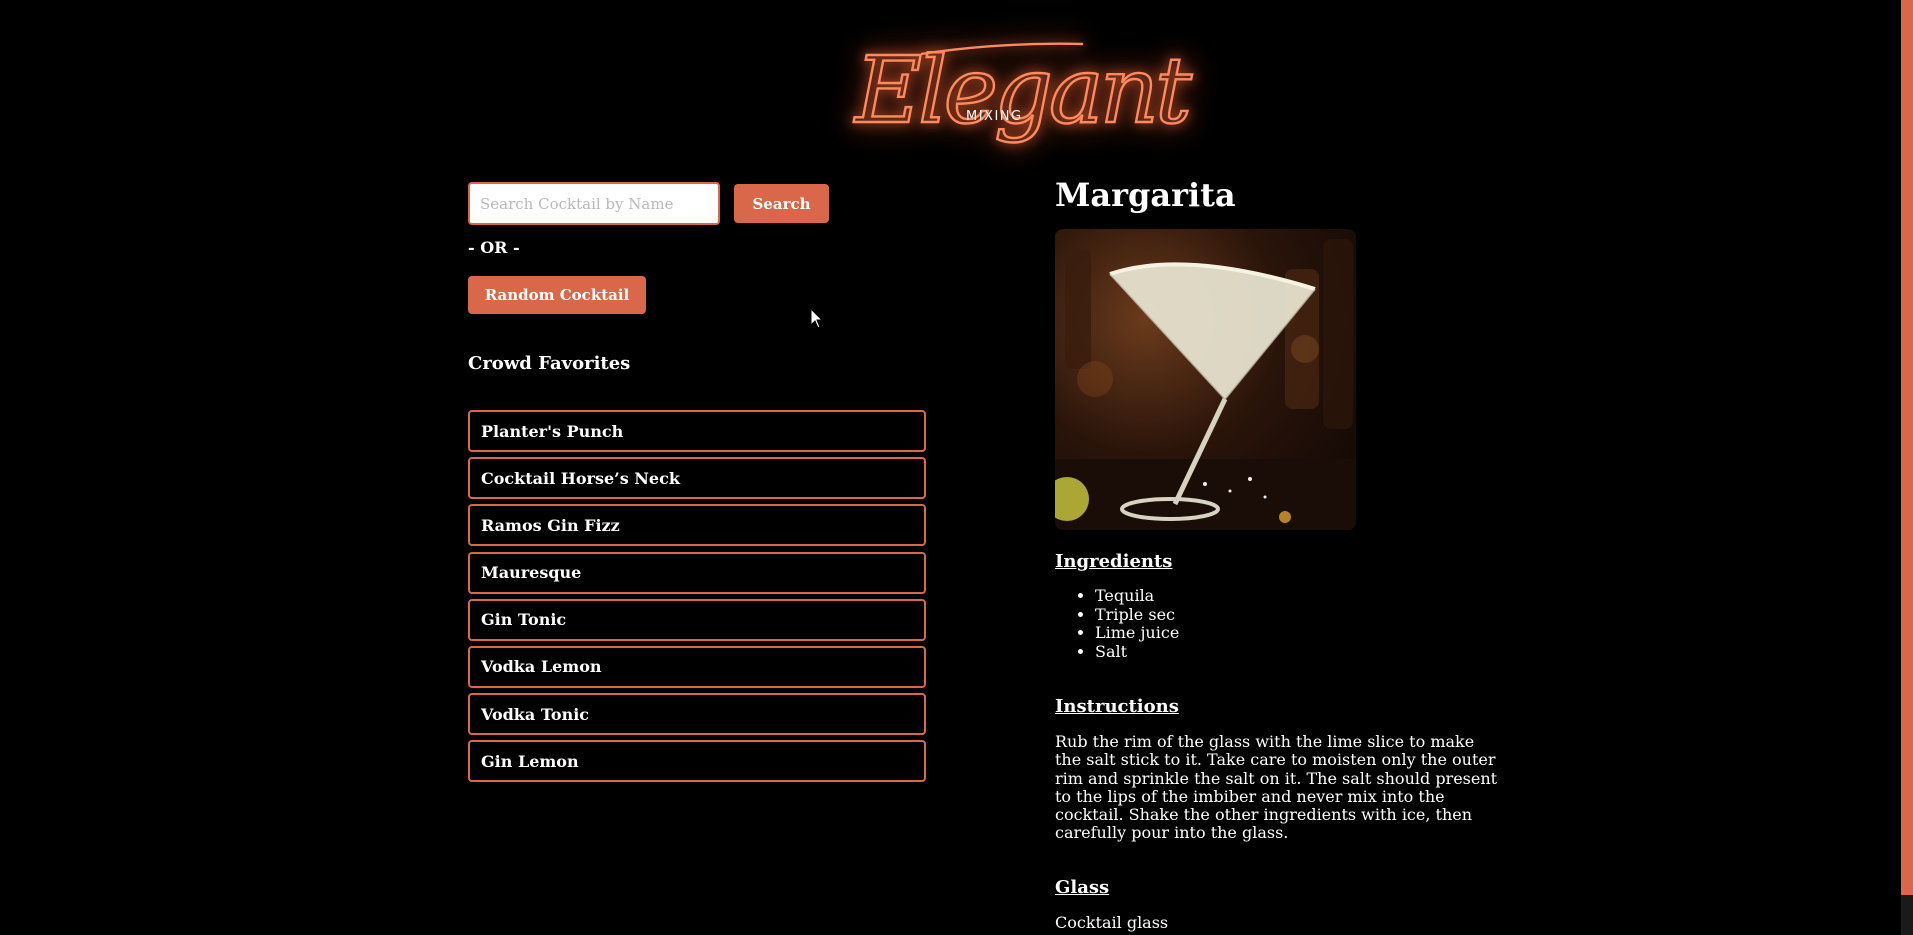 The width and height of the screenshot is (1913, 935). What do you see at coordinates (697, 666) in the screenshot?
I see `favorite-item: Vodka Lemon` at bounding box center [697, 666].